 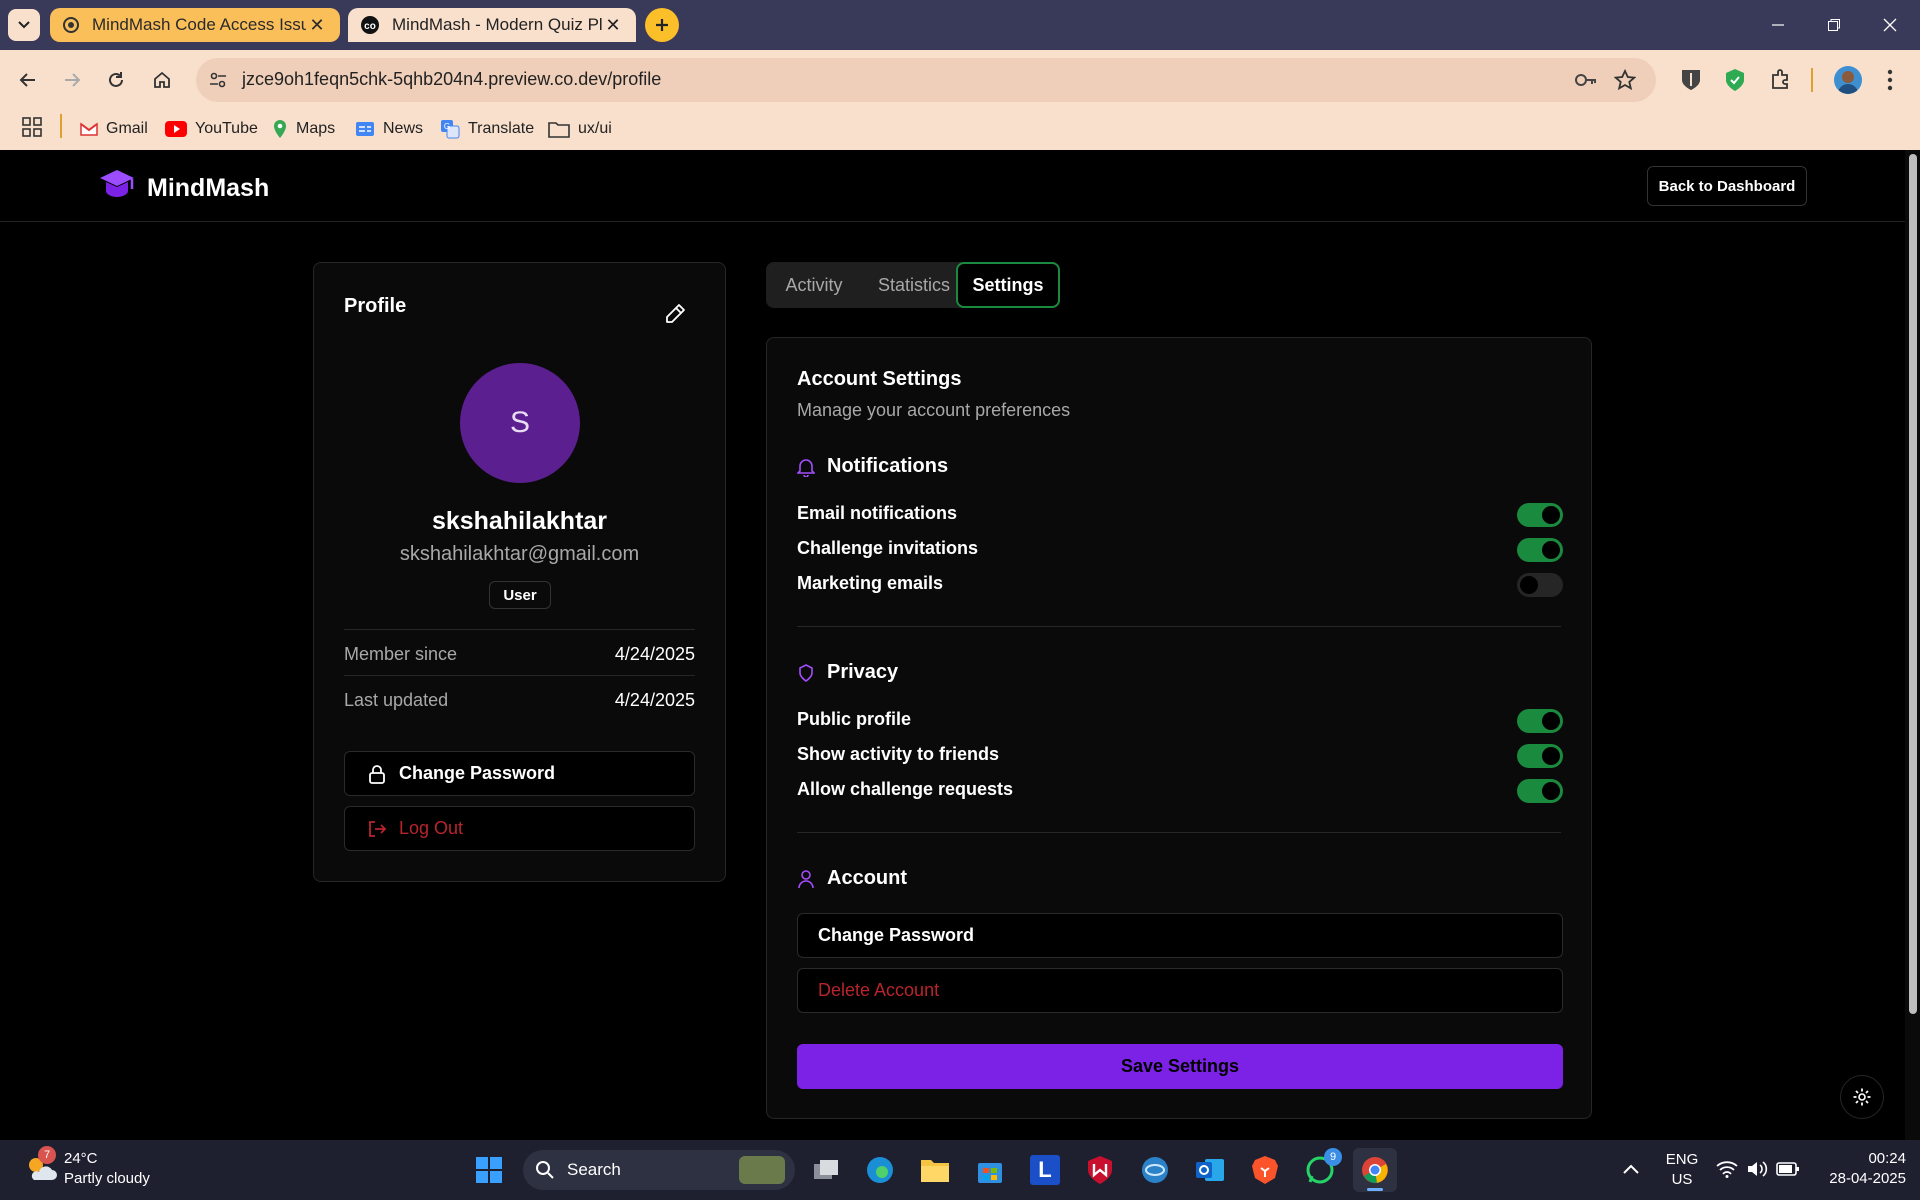 I want to click on scrollbar-thumb, so click(x=1913, y=584).